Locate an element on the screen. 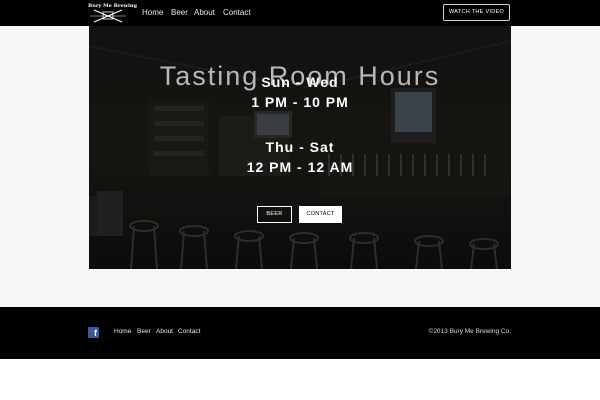 This screenshot has height=400, width=600. nav-beer: Beer is located at coordinates (179, 13).